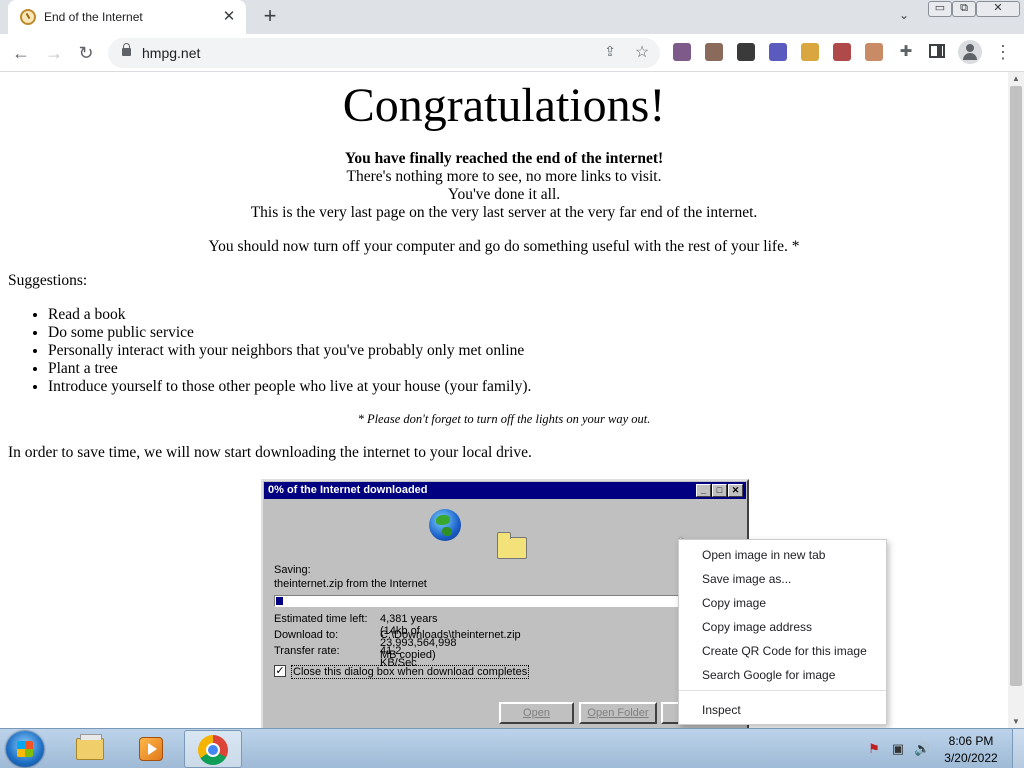 This screenshot has width=1024, height=768. Describe the element at coordinates (782, 555) in the screenshot. I see `menu-item-open-image-new-tab: Open image in new tab` at that location.